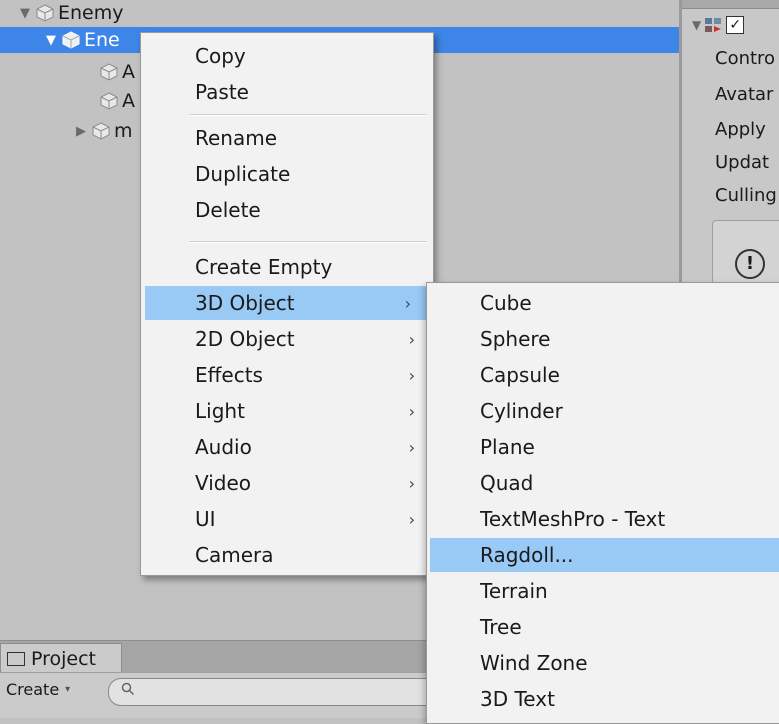 This screenshot has width=779, height=724. What do you see at coordinates (520, 375) in the screenshot?
I see `menu-item-label: Capsule` at bounding box center [520, 375].